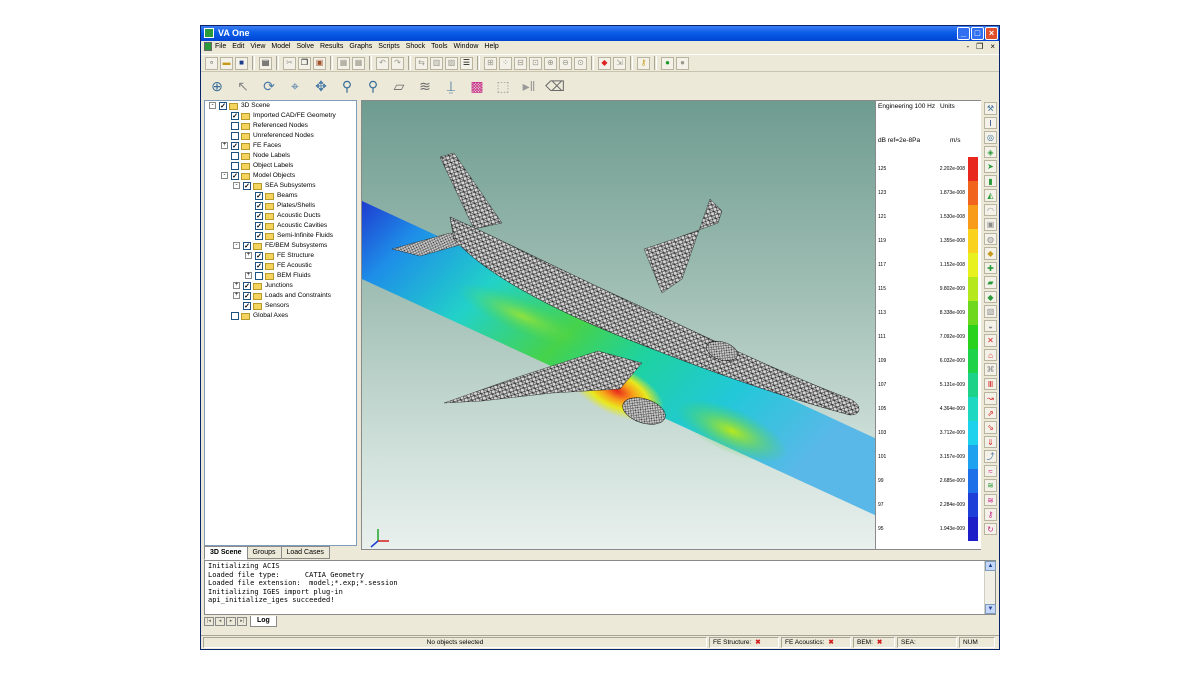 This screenshot has height=675, width=1200. What do you see at coordinates (990, 195) in the screenshot?
I see `duct-icon: ◭` at bounding box center [990, 195].